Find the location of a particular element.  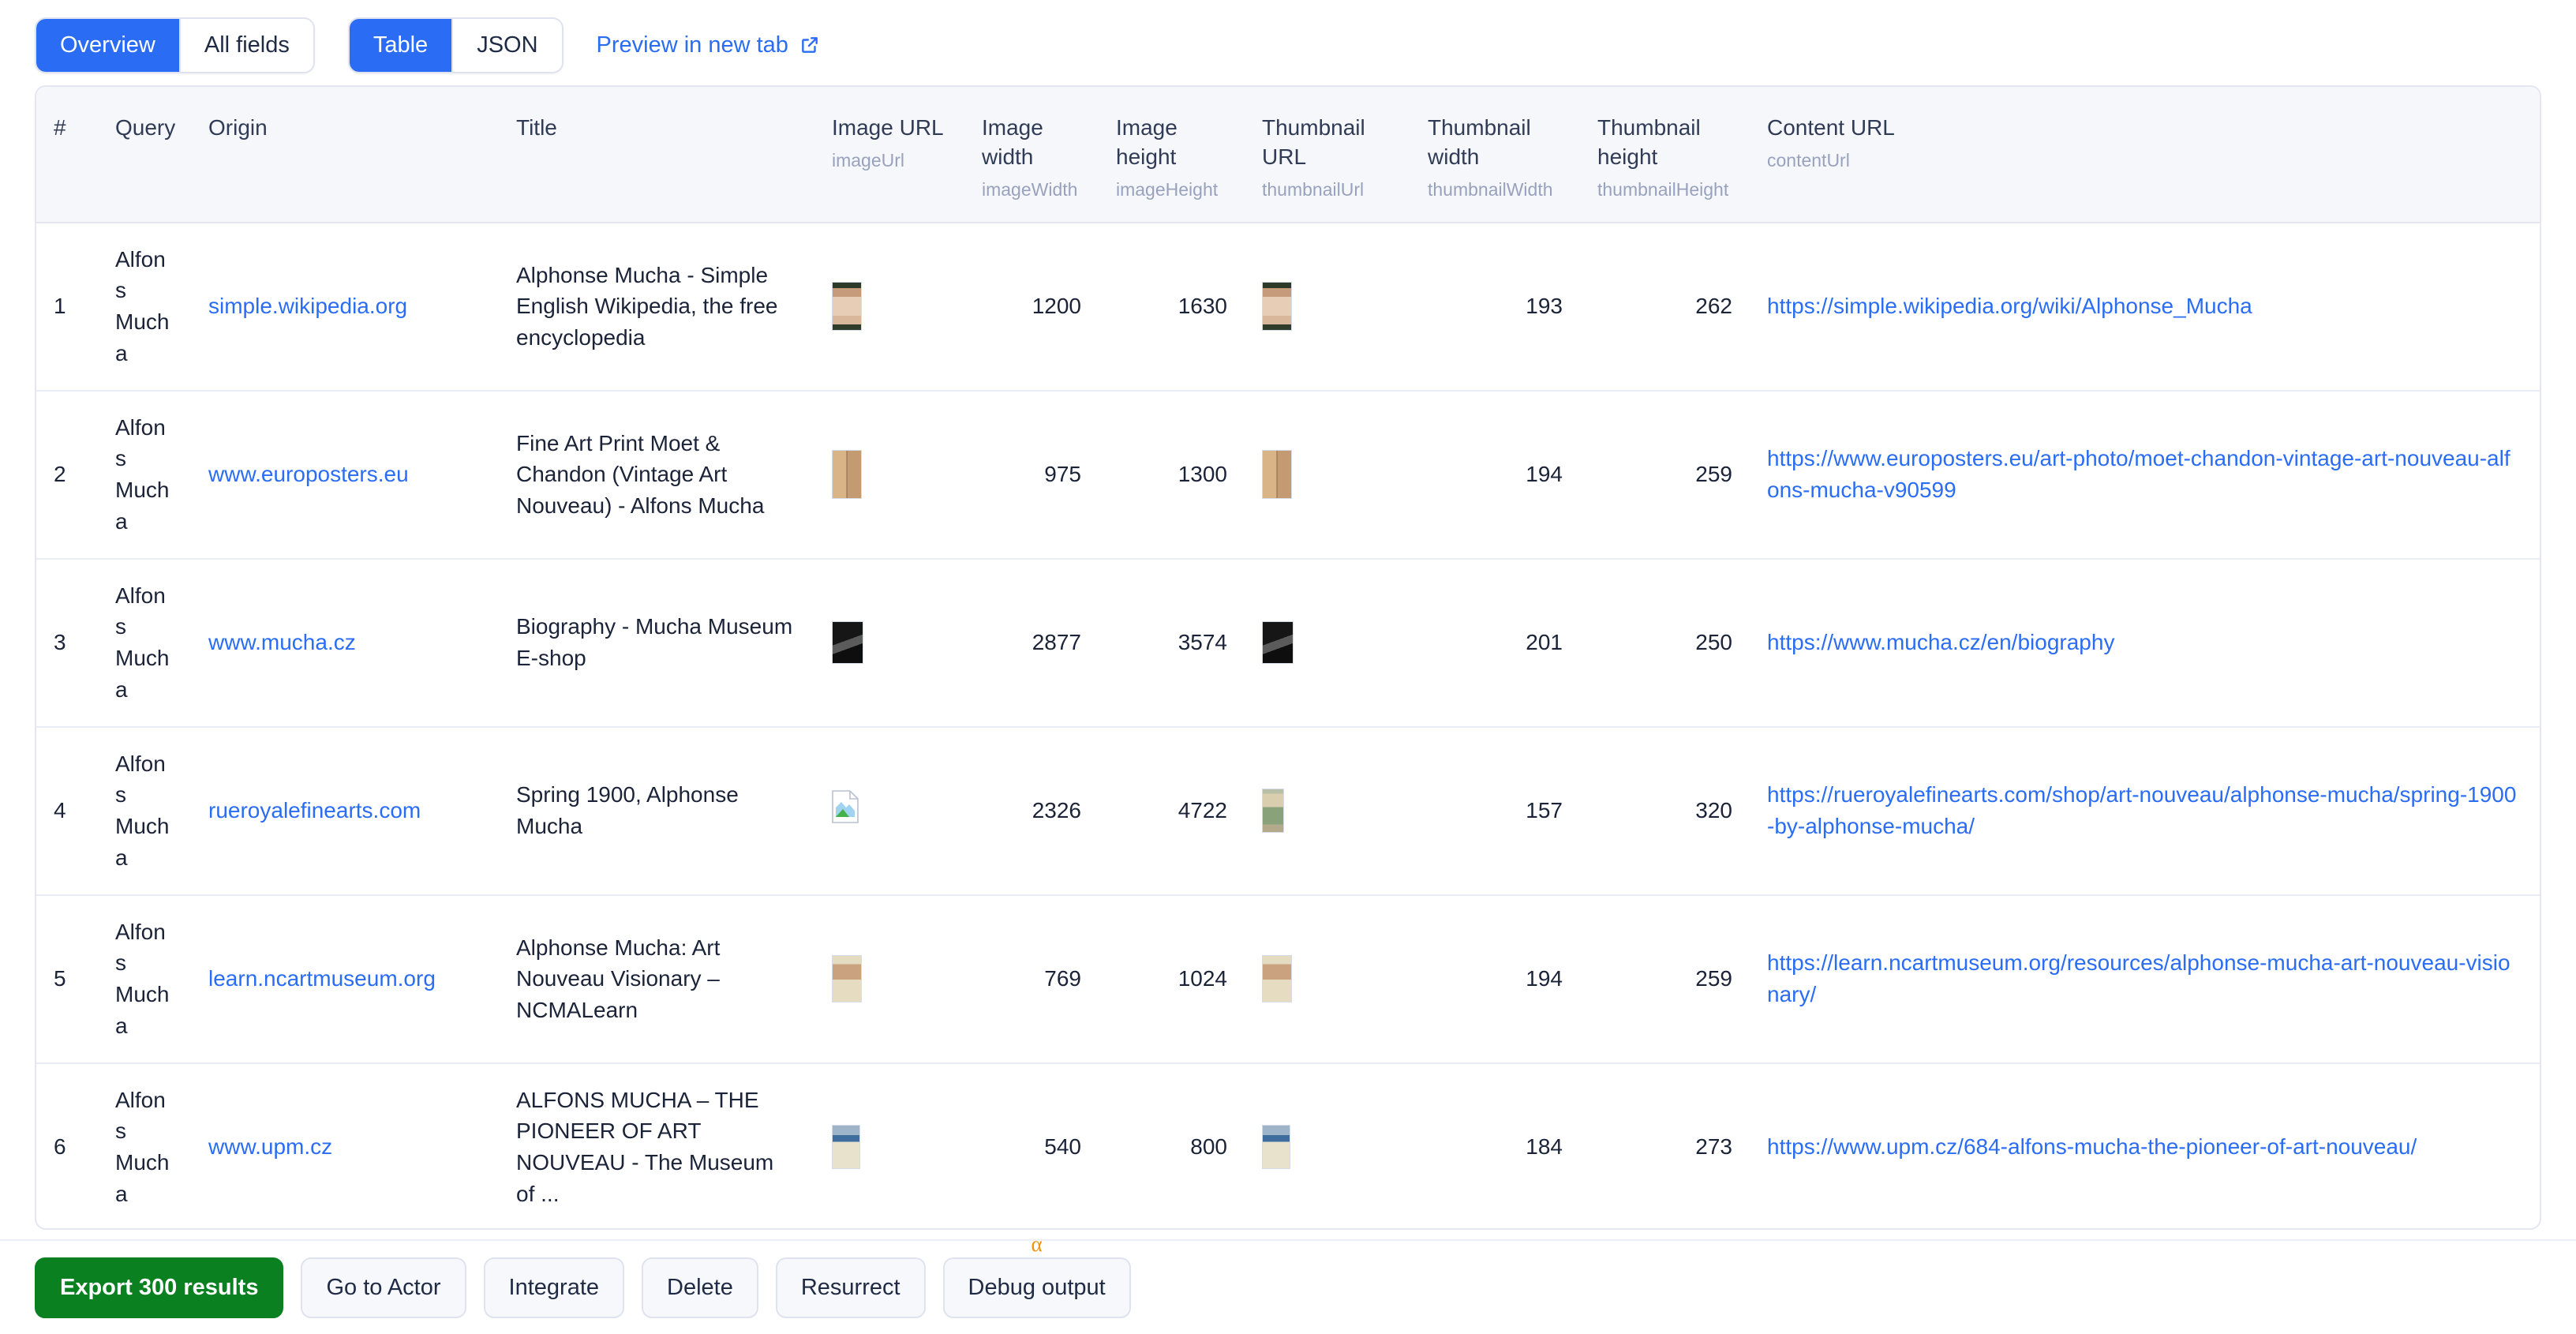

column-header-thumbnail-url: Thumbnail URL thumbnailUrl is located at coordinates (1327, 155).